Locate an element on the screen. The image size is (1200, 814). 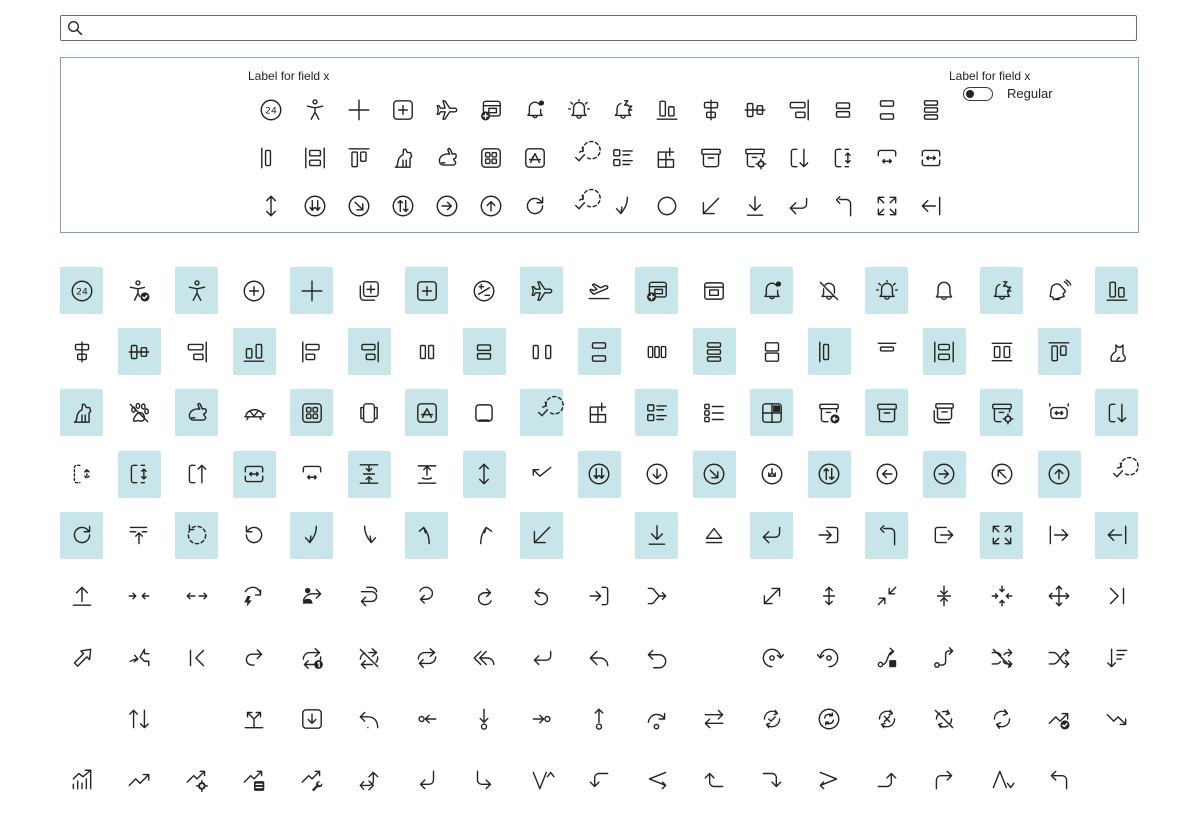
icon-cell: 24 is located at coordinates (81, 290).